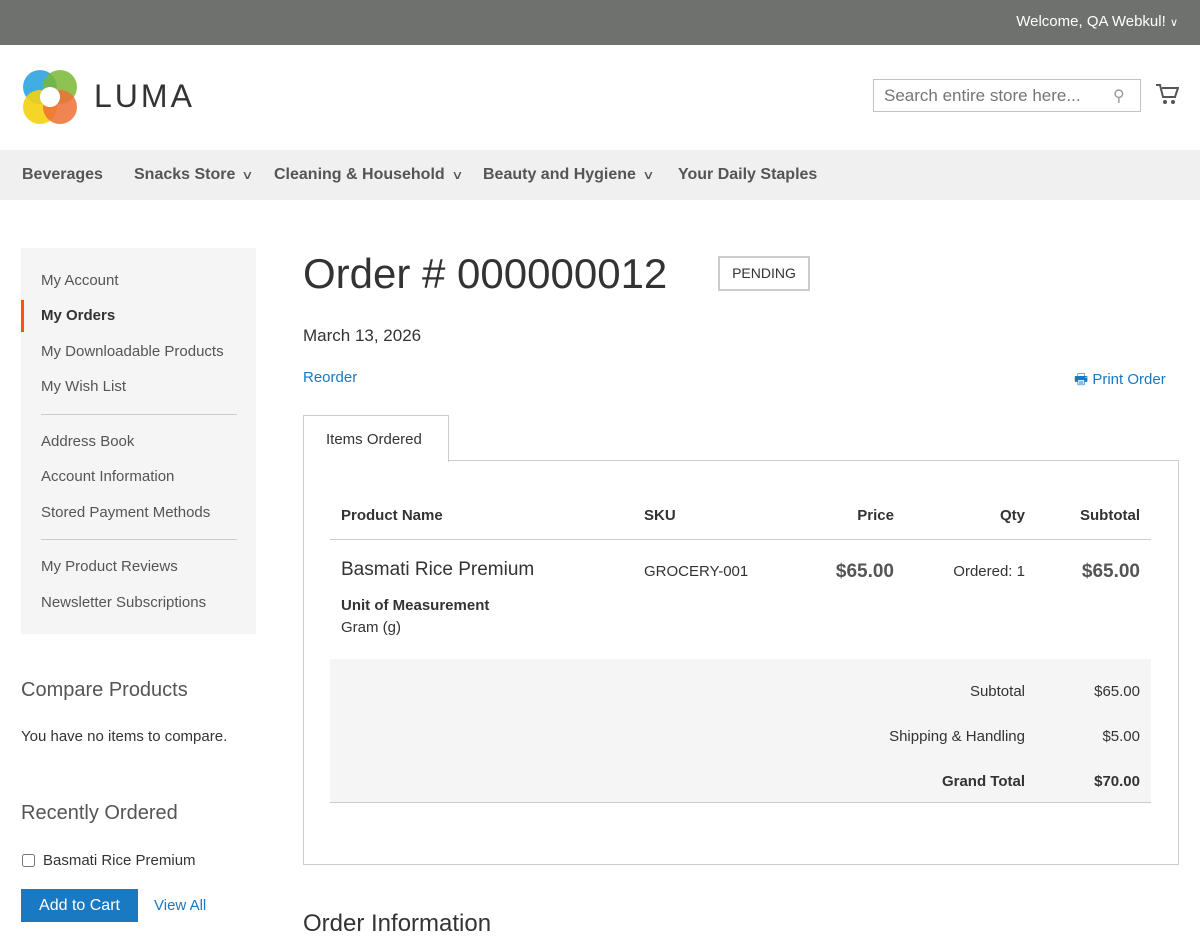  What do you see at coordinates (87, 441) in the screenshot?
I see `sidebar-item-address-book: Address Book` at bounding box center [87, 441].